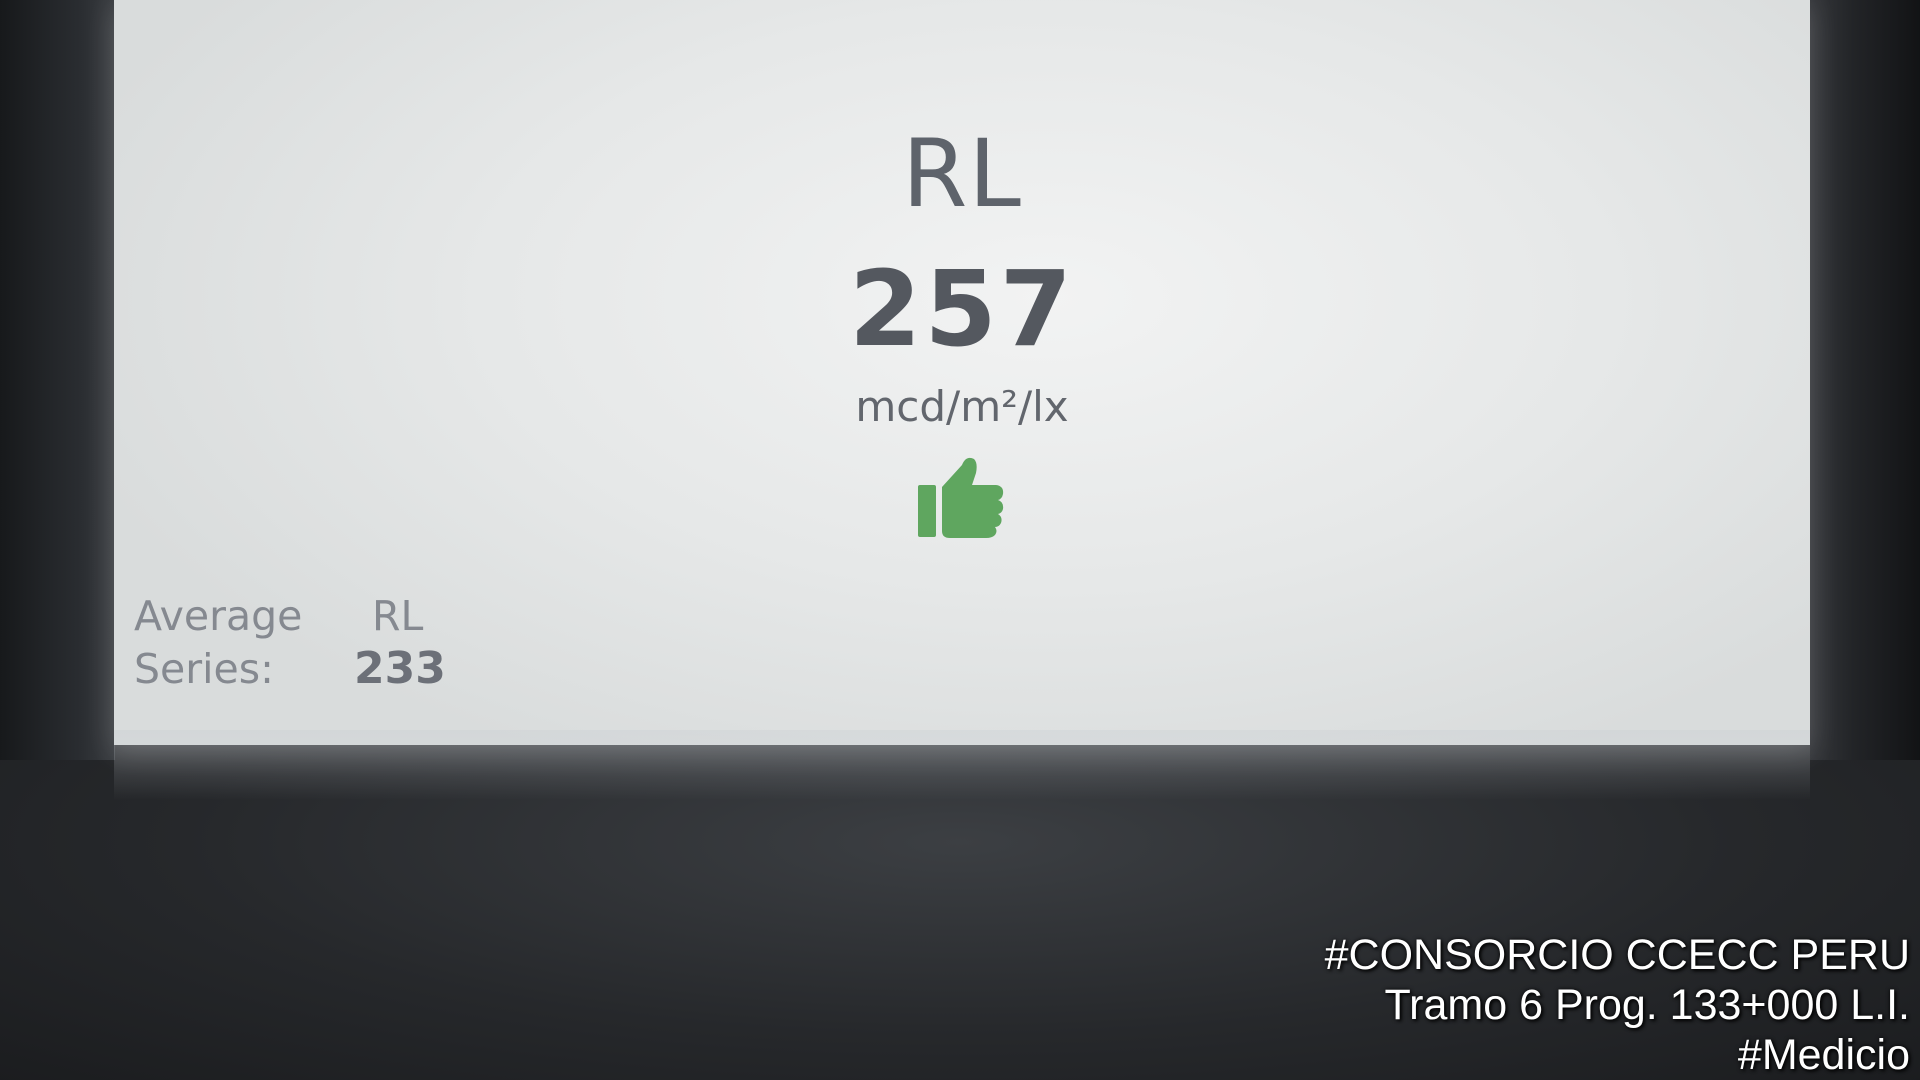 Image resolution: width=1920 pixels, height=1080 pixels. I want to click on average-value: 233, so click(400, 668).